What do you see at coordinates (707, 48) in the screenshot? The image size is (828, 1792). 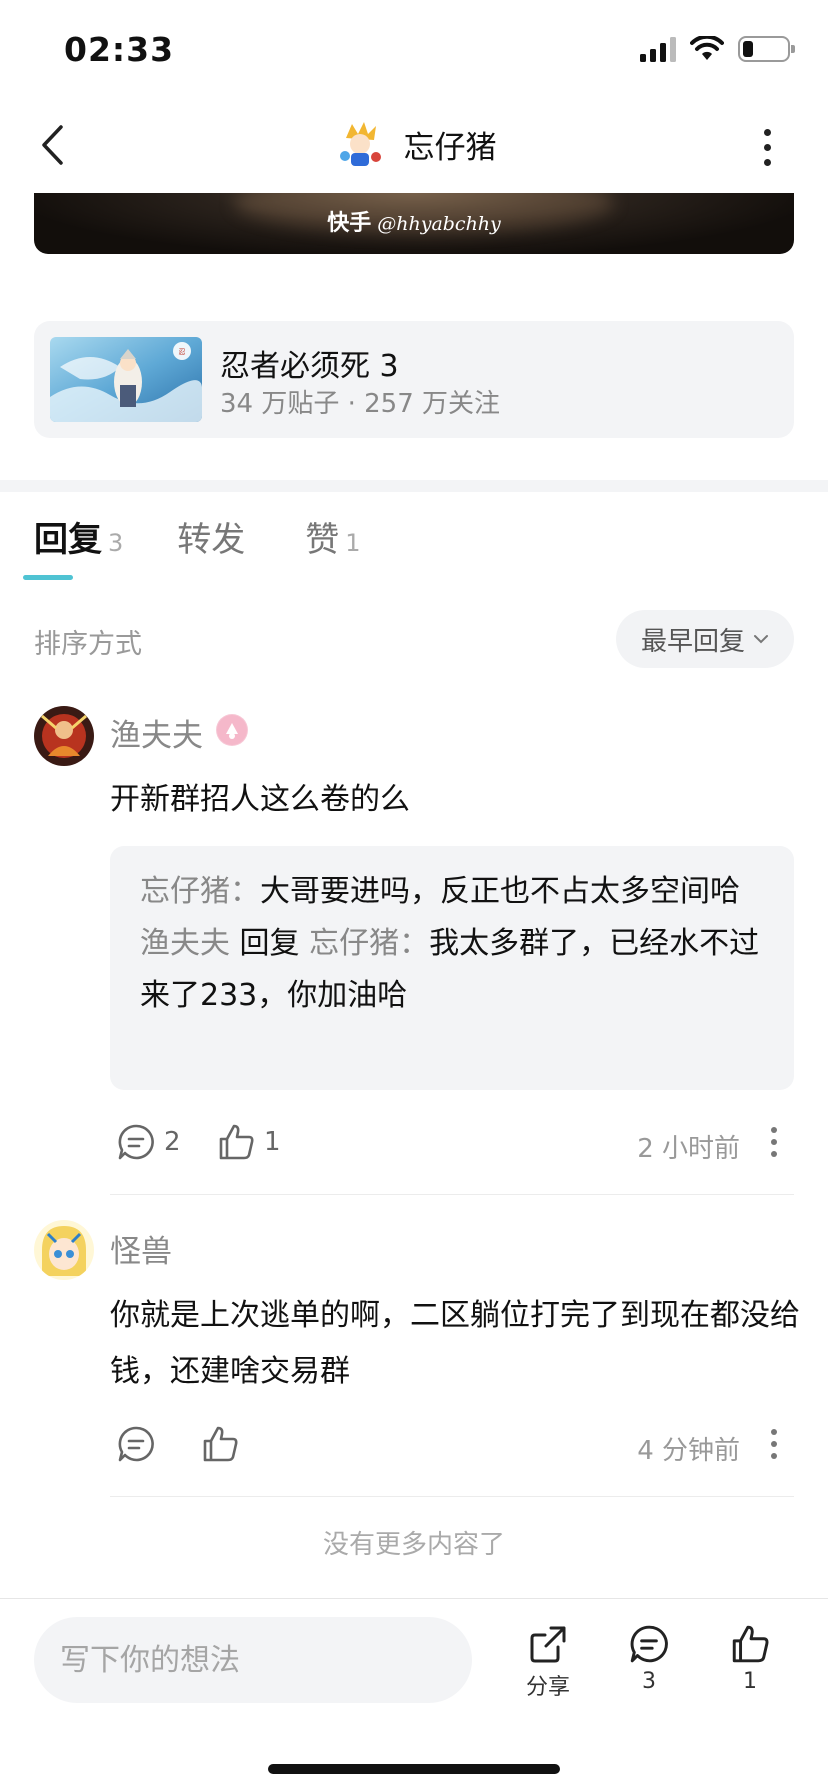 I see `wifi-icon` at bounding box center [707, 48].